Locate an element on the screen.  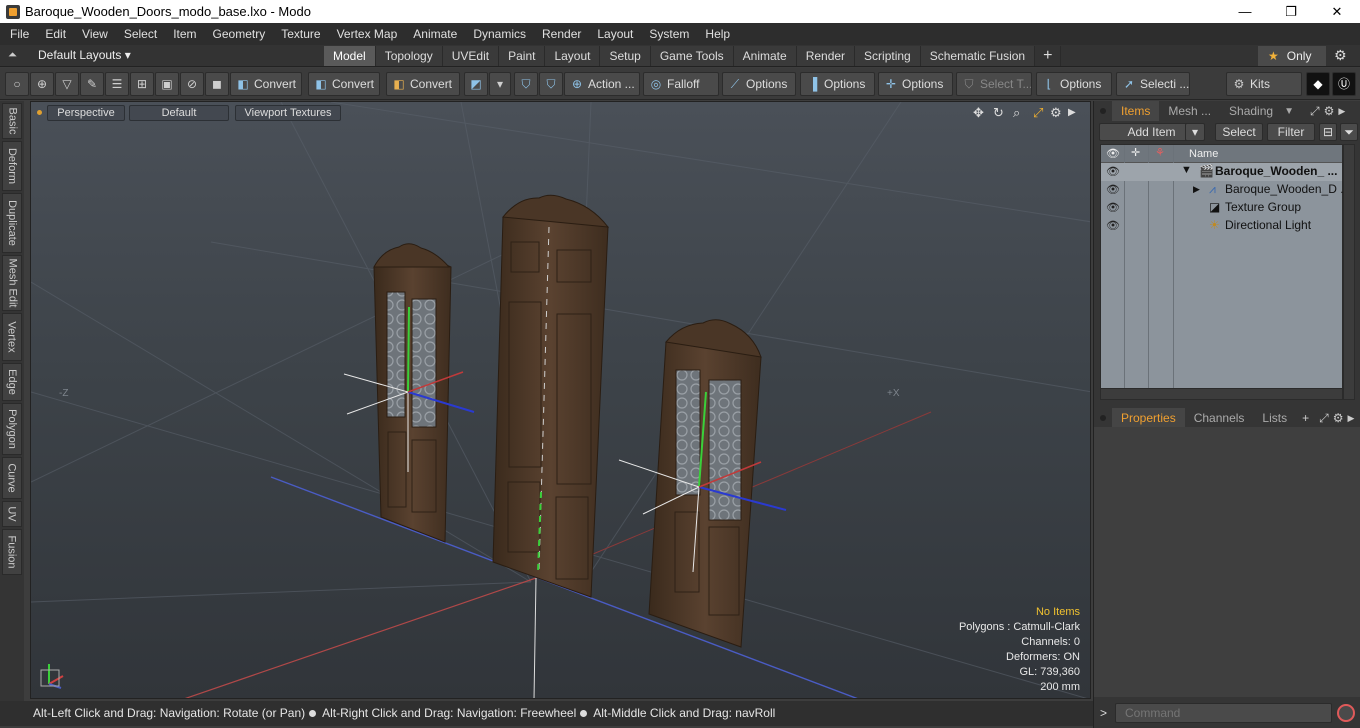
middle-door is located at coordinates (551, 396).